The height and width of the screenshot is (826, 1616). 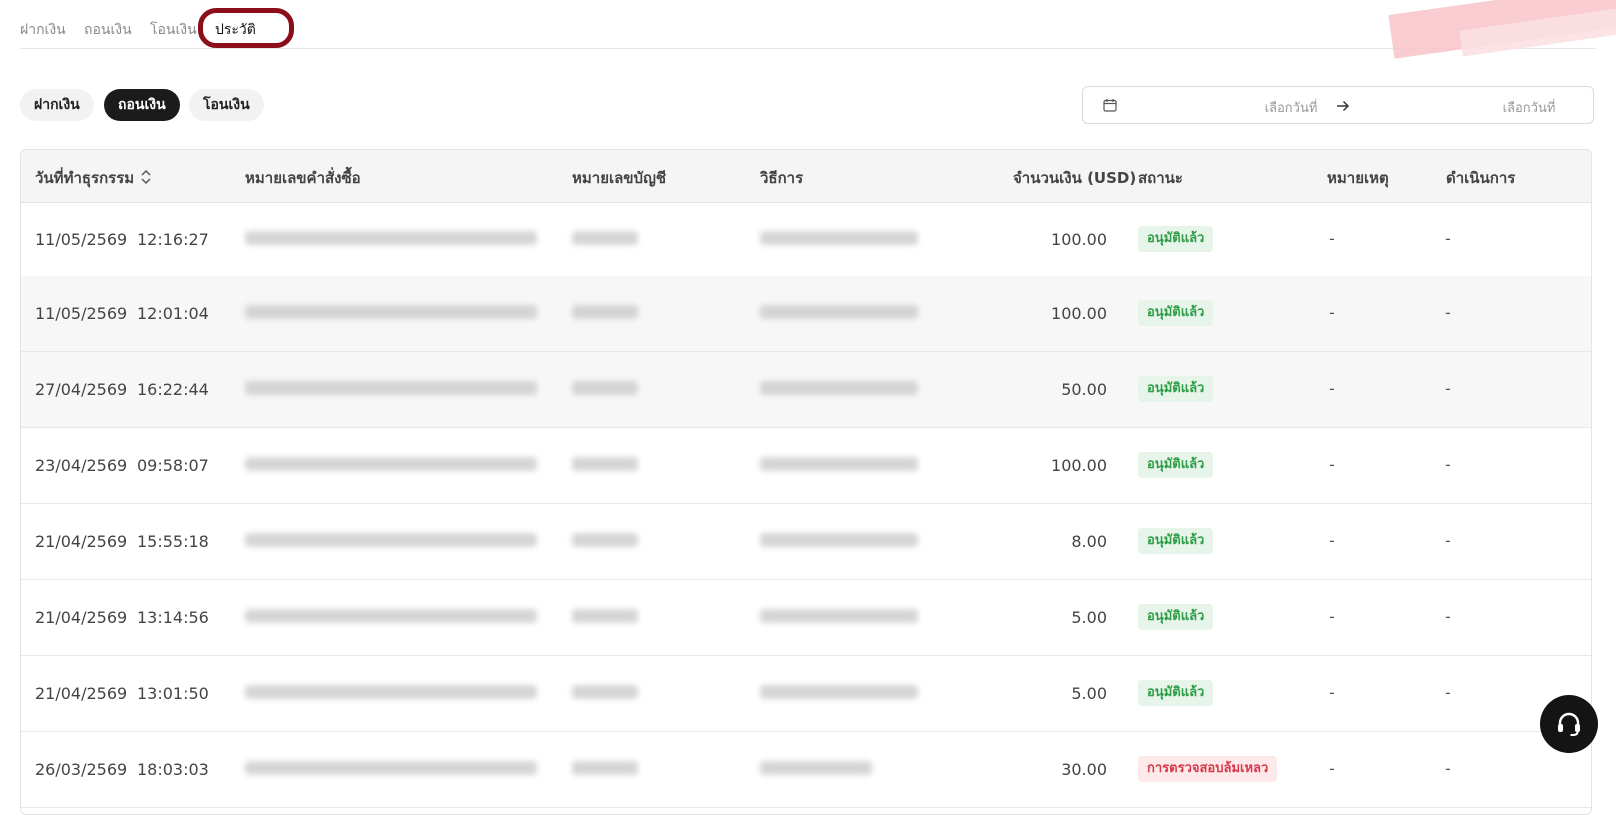 What do you see at coordinates (303, 178) in the screenshot?
I see `column-header-order-number: หมายเลขคำสั่งซื้อ` at bounding box center [303, 178].